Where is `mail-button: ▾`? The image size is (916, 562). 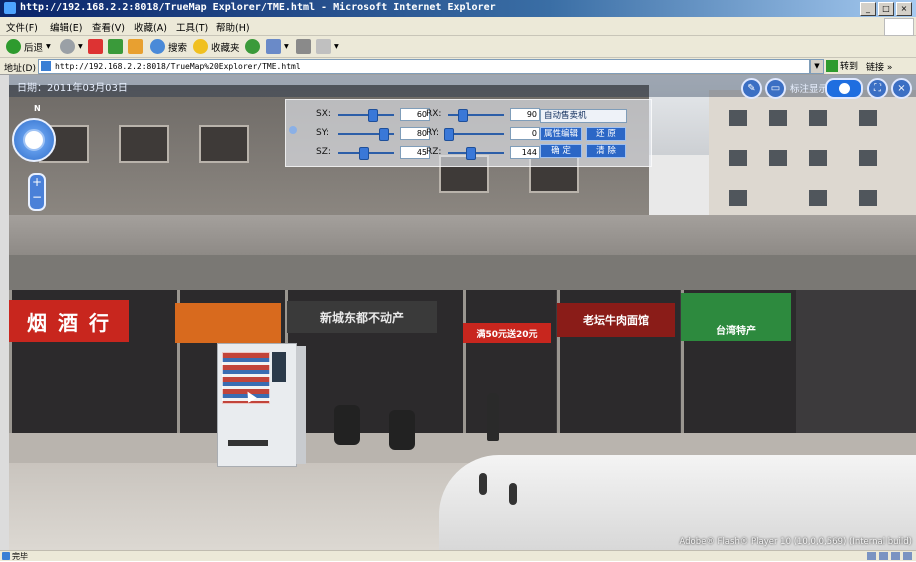 mail-button: ▾ is located at coordinates (277, 46).